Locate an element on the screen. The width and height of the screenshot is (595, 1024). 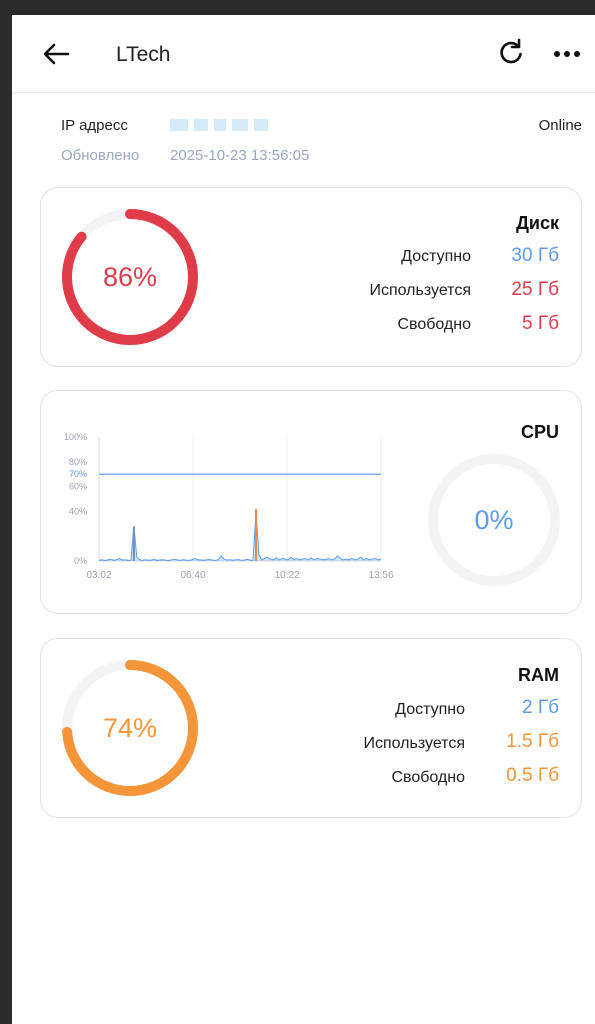
ram-free-label: Свободно is located at coordinates (428, 777).